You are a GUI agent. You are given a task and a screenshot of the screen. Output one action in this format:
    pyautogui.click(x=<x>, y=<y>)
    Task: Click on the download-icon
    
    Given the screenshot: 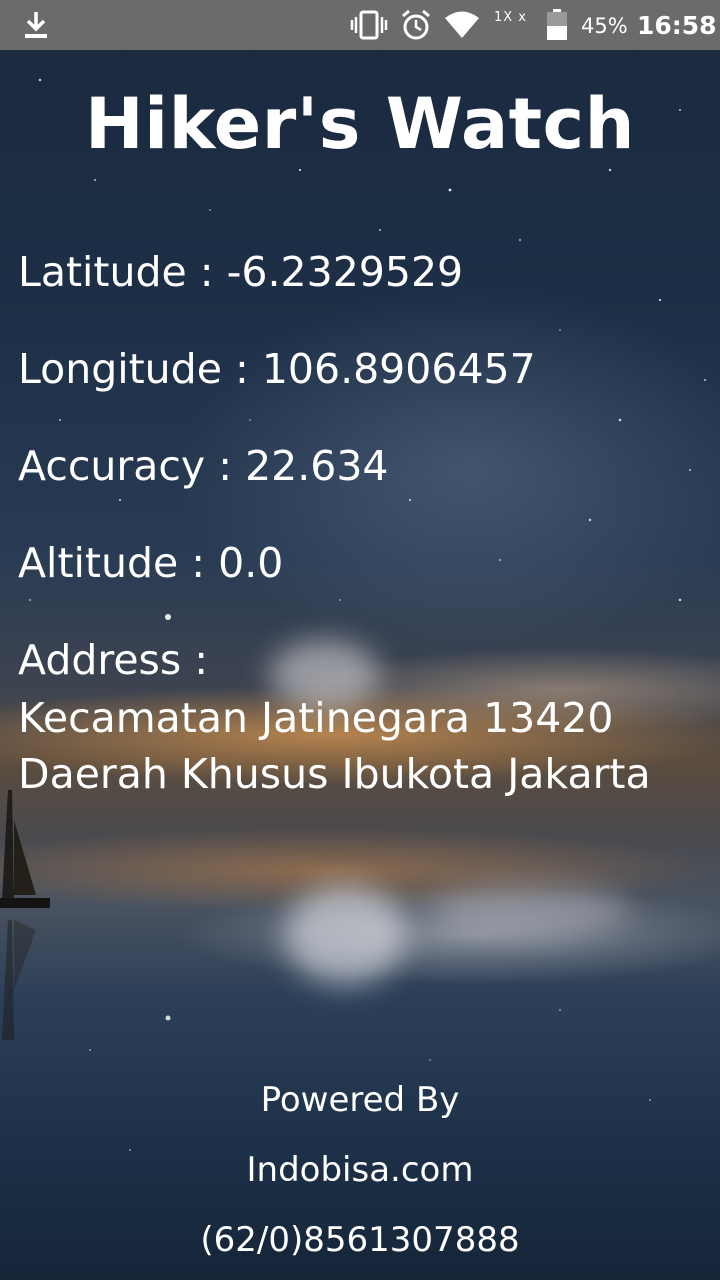 What is the action you would take?
    pyautogui.click(x=36, y=25)
    